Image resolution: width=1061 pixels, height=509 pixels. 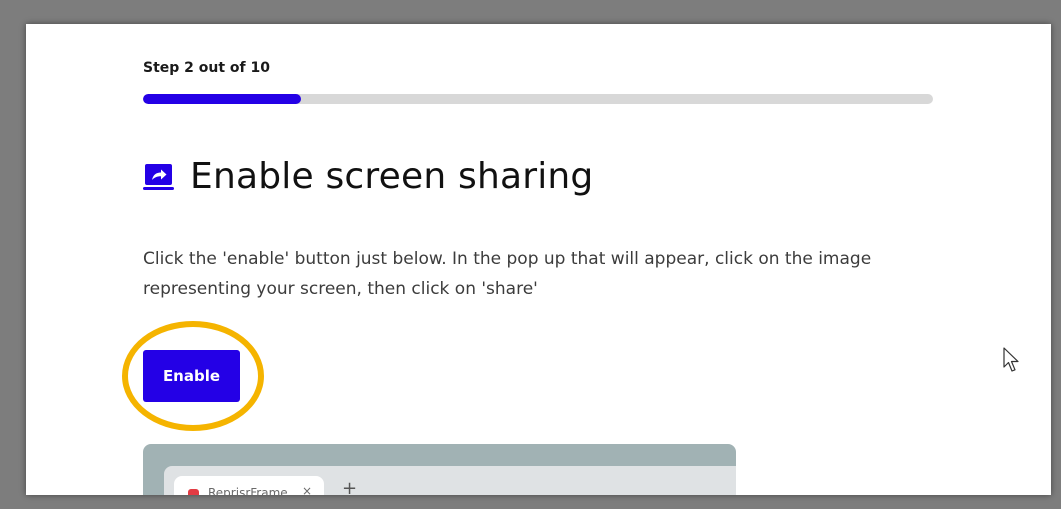 I want to click on progress-bar, so click(x=538, y=99).